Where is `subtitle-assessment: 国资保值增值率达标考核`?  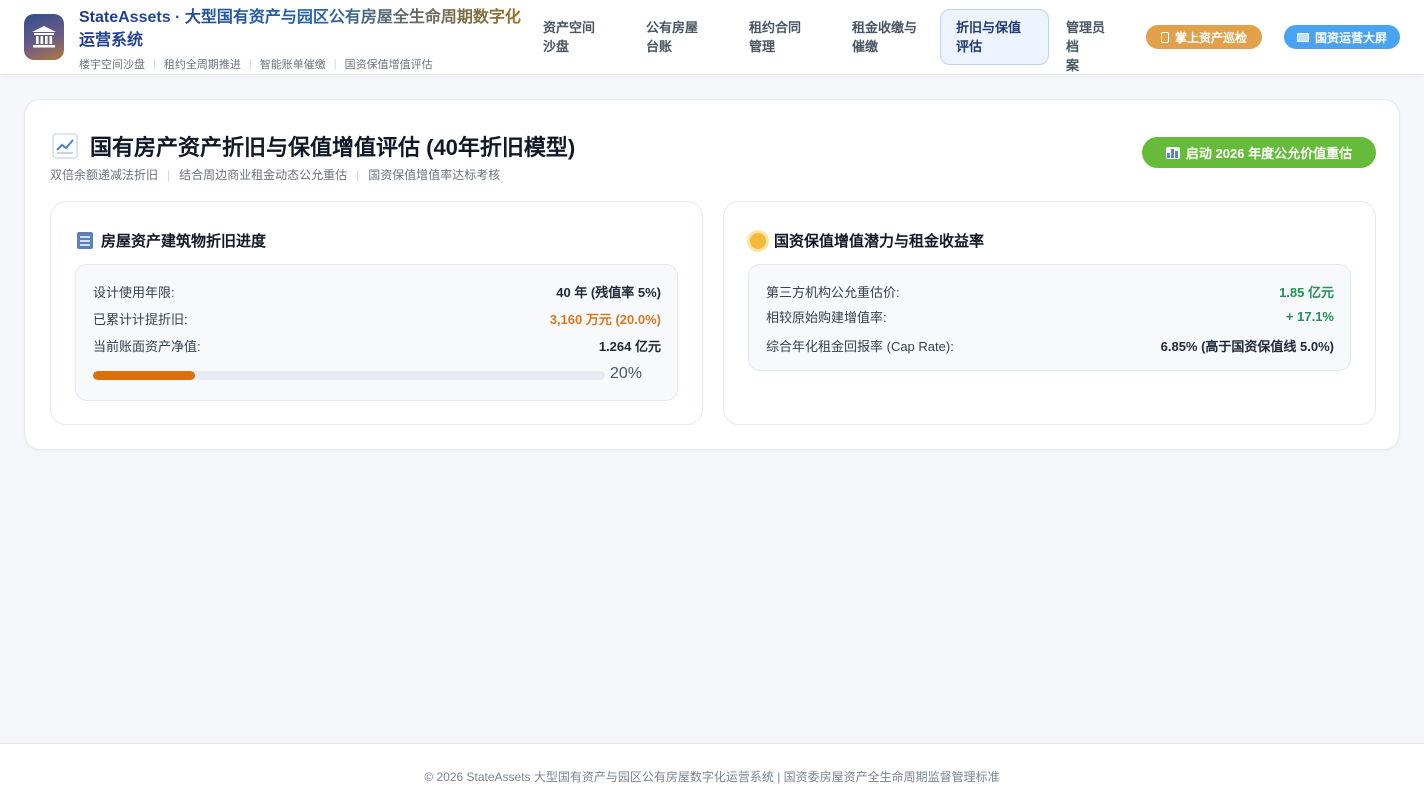
subtitle-assessment: 国资保值增值率达标考核 is located at coordinates (434, 175).